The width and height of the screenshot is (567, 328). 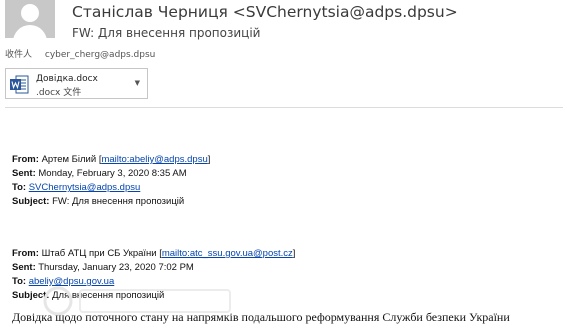 I want to click on subject-row: Subject: Для внесення пропозицій, so click(x=153, y=296).